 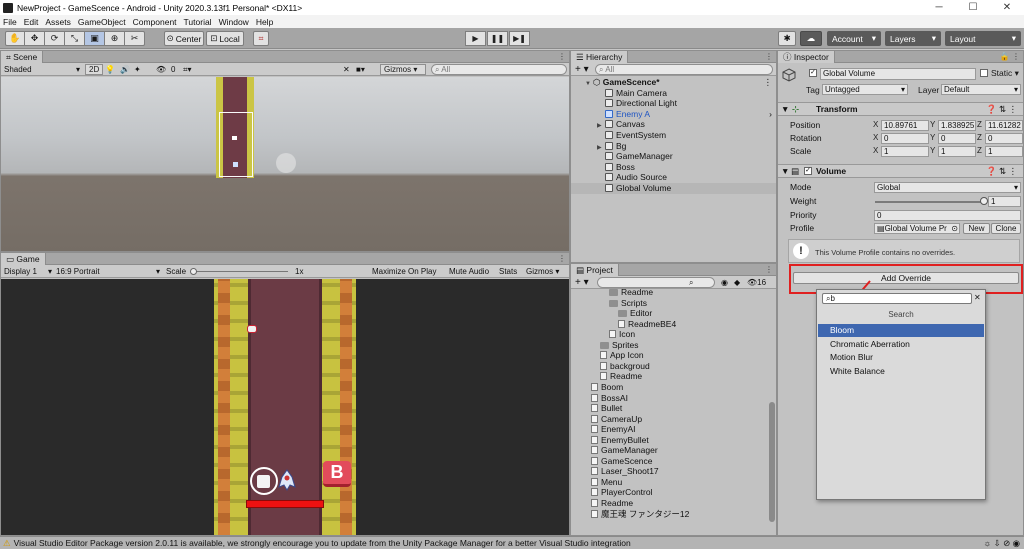 I want to click on play-button: ▶, so click(x=475, y=38).